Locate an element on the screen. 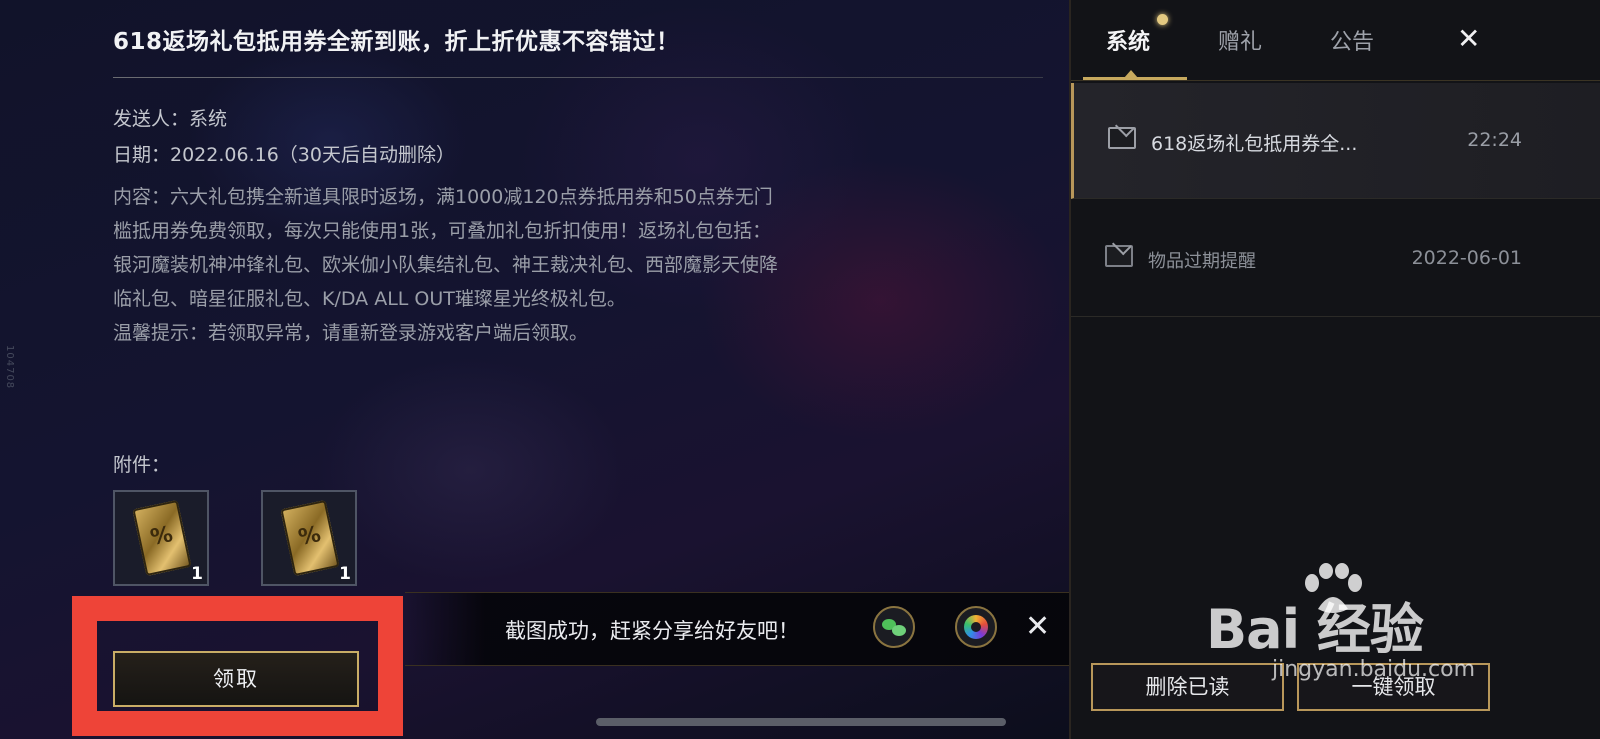 The height and width of the screenshot is (739, 1600). highlight-annotation-box is located at coordinates (237, 666).